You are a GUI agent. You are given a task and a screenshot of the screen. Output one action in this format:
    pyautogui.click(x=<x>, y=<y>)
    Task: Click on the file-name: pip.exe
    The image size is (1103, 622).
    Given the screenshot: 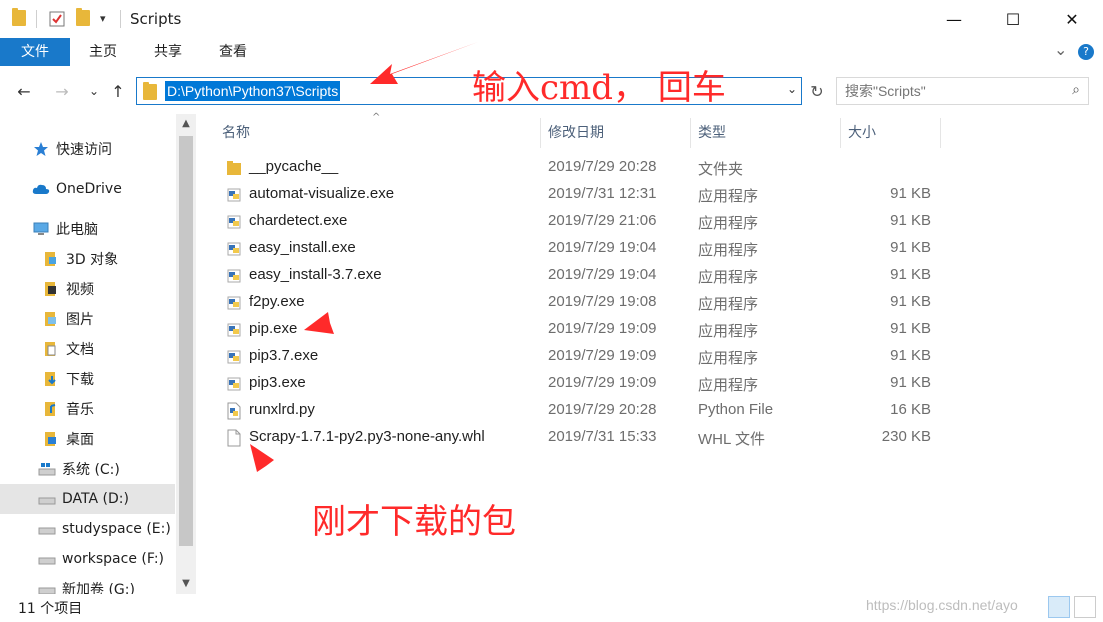 What is the action you would take?
    pyautogui.click(x=273, y=328)
    